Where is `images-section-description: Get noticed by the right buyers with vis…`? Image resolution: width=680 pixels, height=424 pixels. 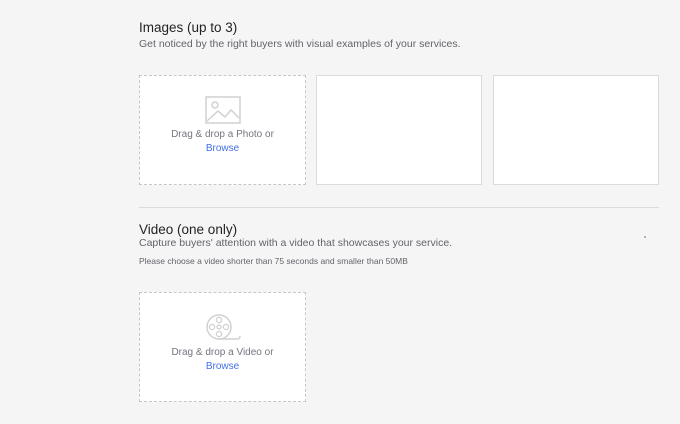
images-section-description: Get noticed by the right buyers with vis… is located at coordinates (300, 44).